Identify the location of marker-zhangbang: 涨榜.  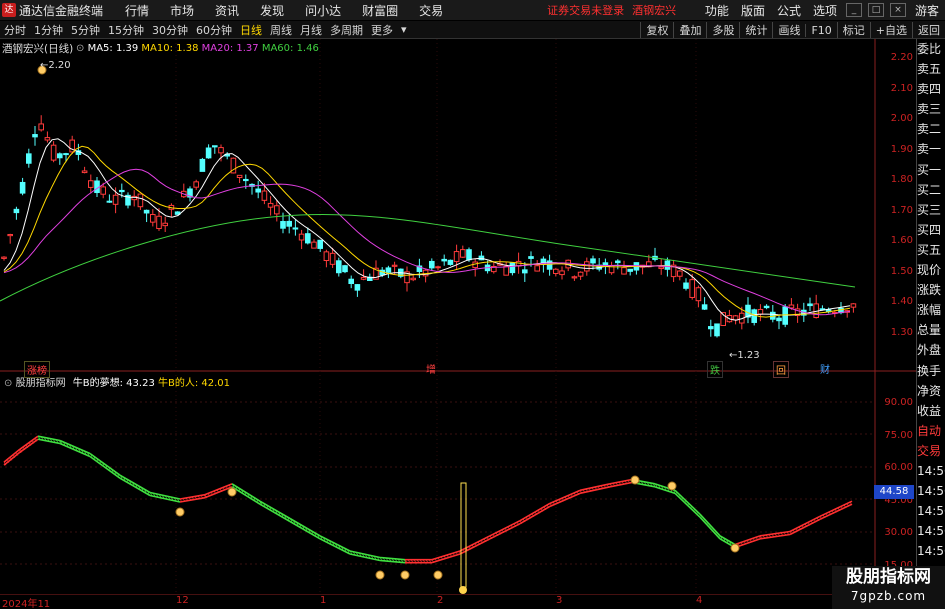
(37, 369).